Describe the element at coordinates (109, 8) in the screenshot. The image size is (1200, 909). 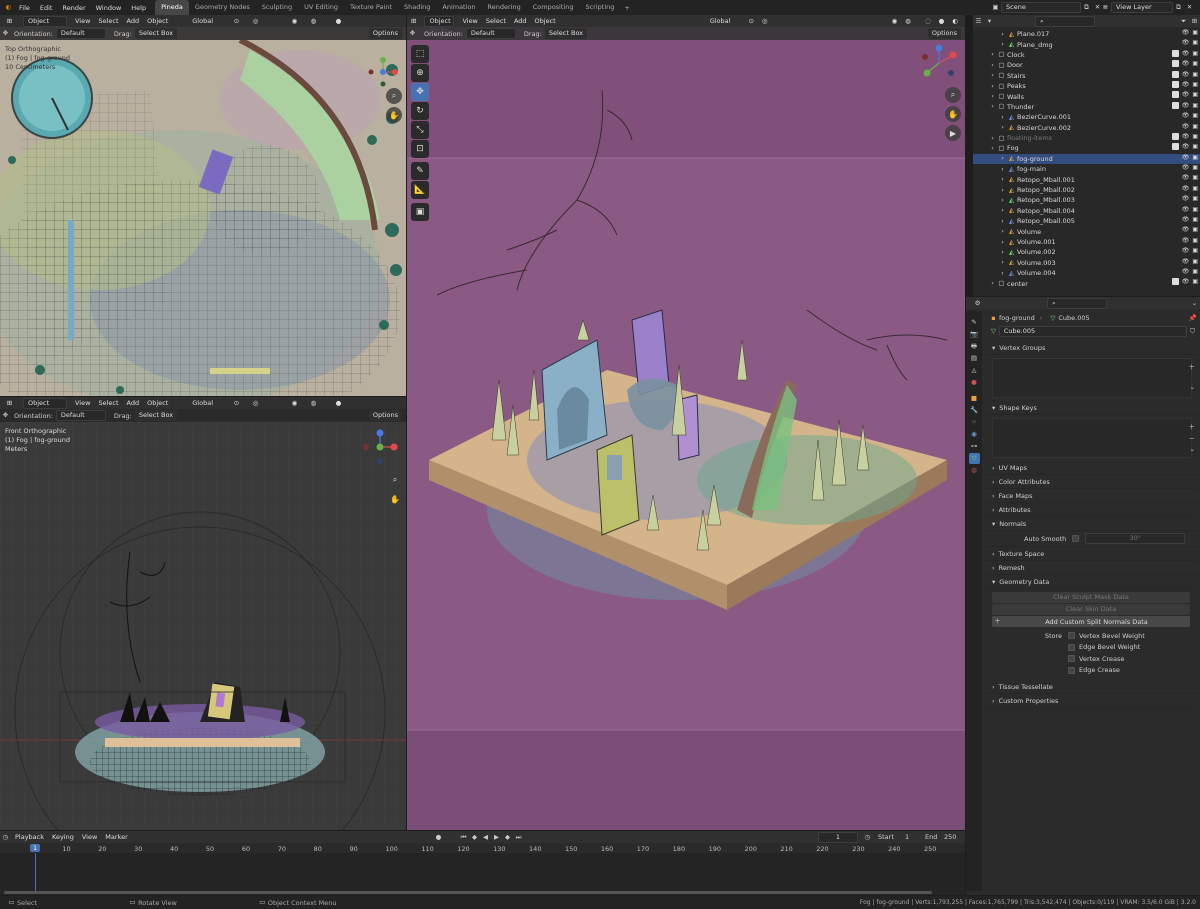
I see `menu-window: Window` at that location.